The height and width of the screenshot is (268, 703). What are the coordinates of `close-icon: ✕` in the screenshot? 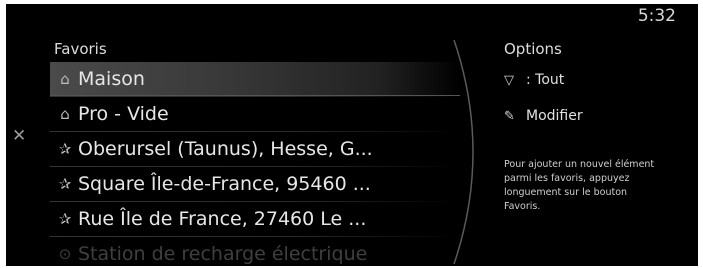 It's located at (19, 136).